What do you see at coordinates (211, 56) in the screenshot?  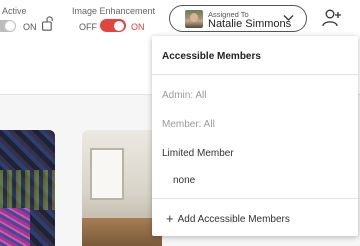 I see `dropdown-title: Accessible Members` at bounding box center [211, 56].